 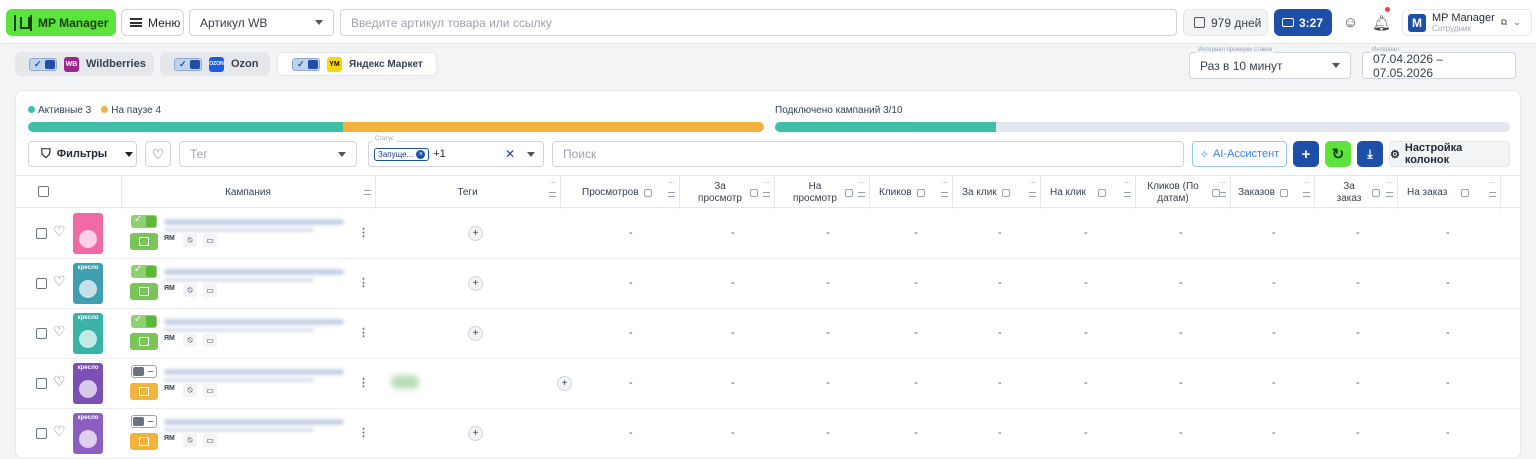 I want to click on article-search-input: Введите артикул товара или ссылку, so click(x=758, y=22).